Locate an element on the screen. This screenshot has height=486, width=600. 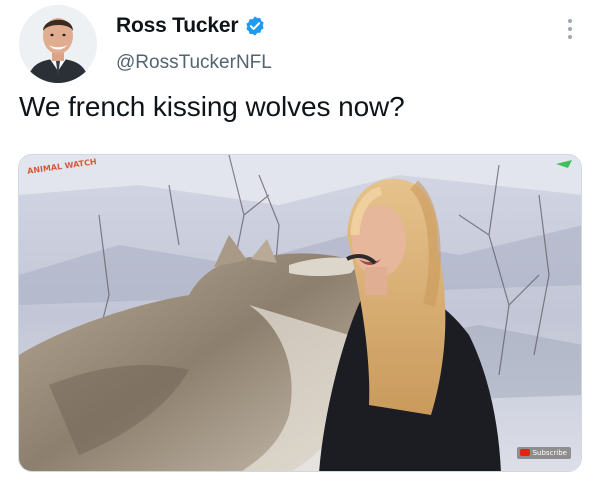
subscribe-button: Subscribe is located at coordinates (543, 453).